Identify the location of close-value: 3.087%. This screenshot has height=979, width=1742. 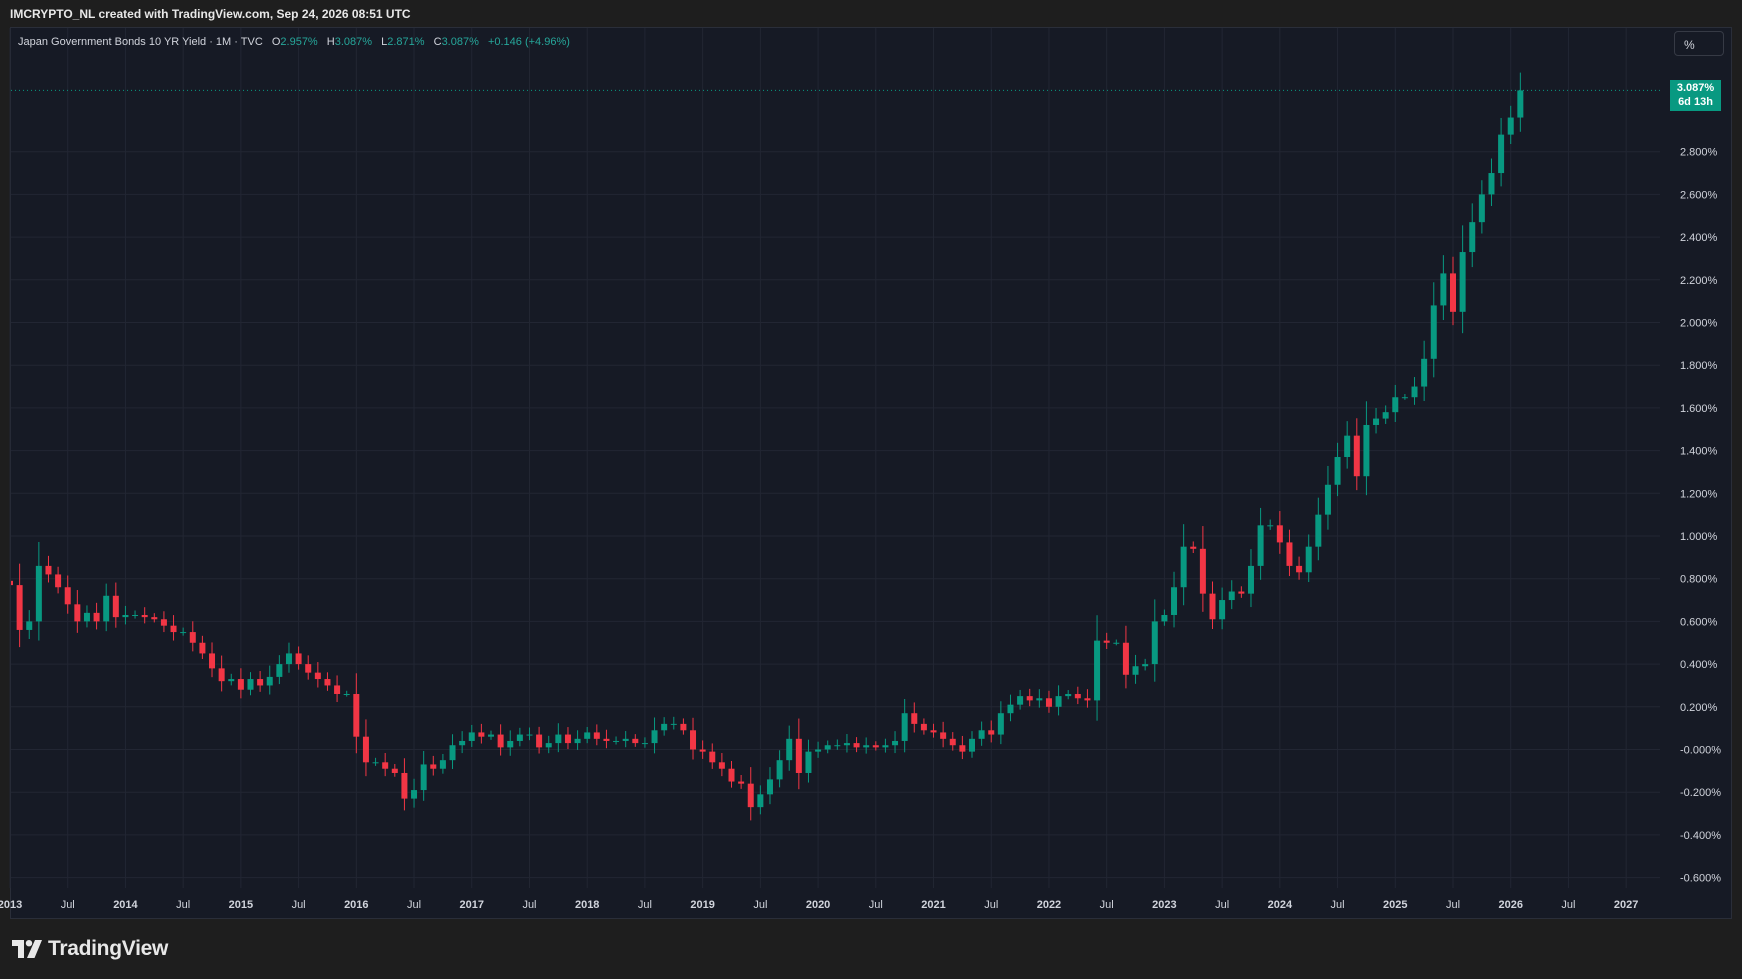
(460, 42).